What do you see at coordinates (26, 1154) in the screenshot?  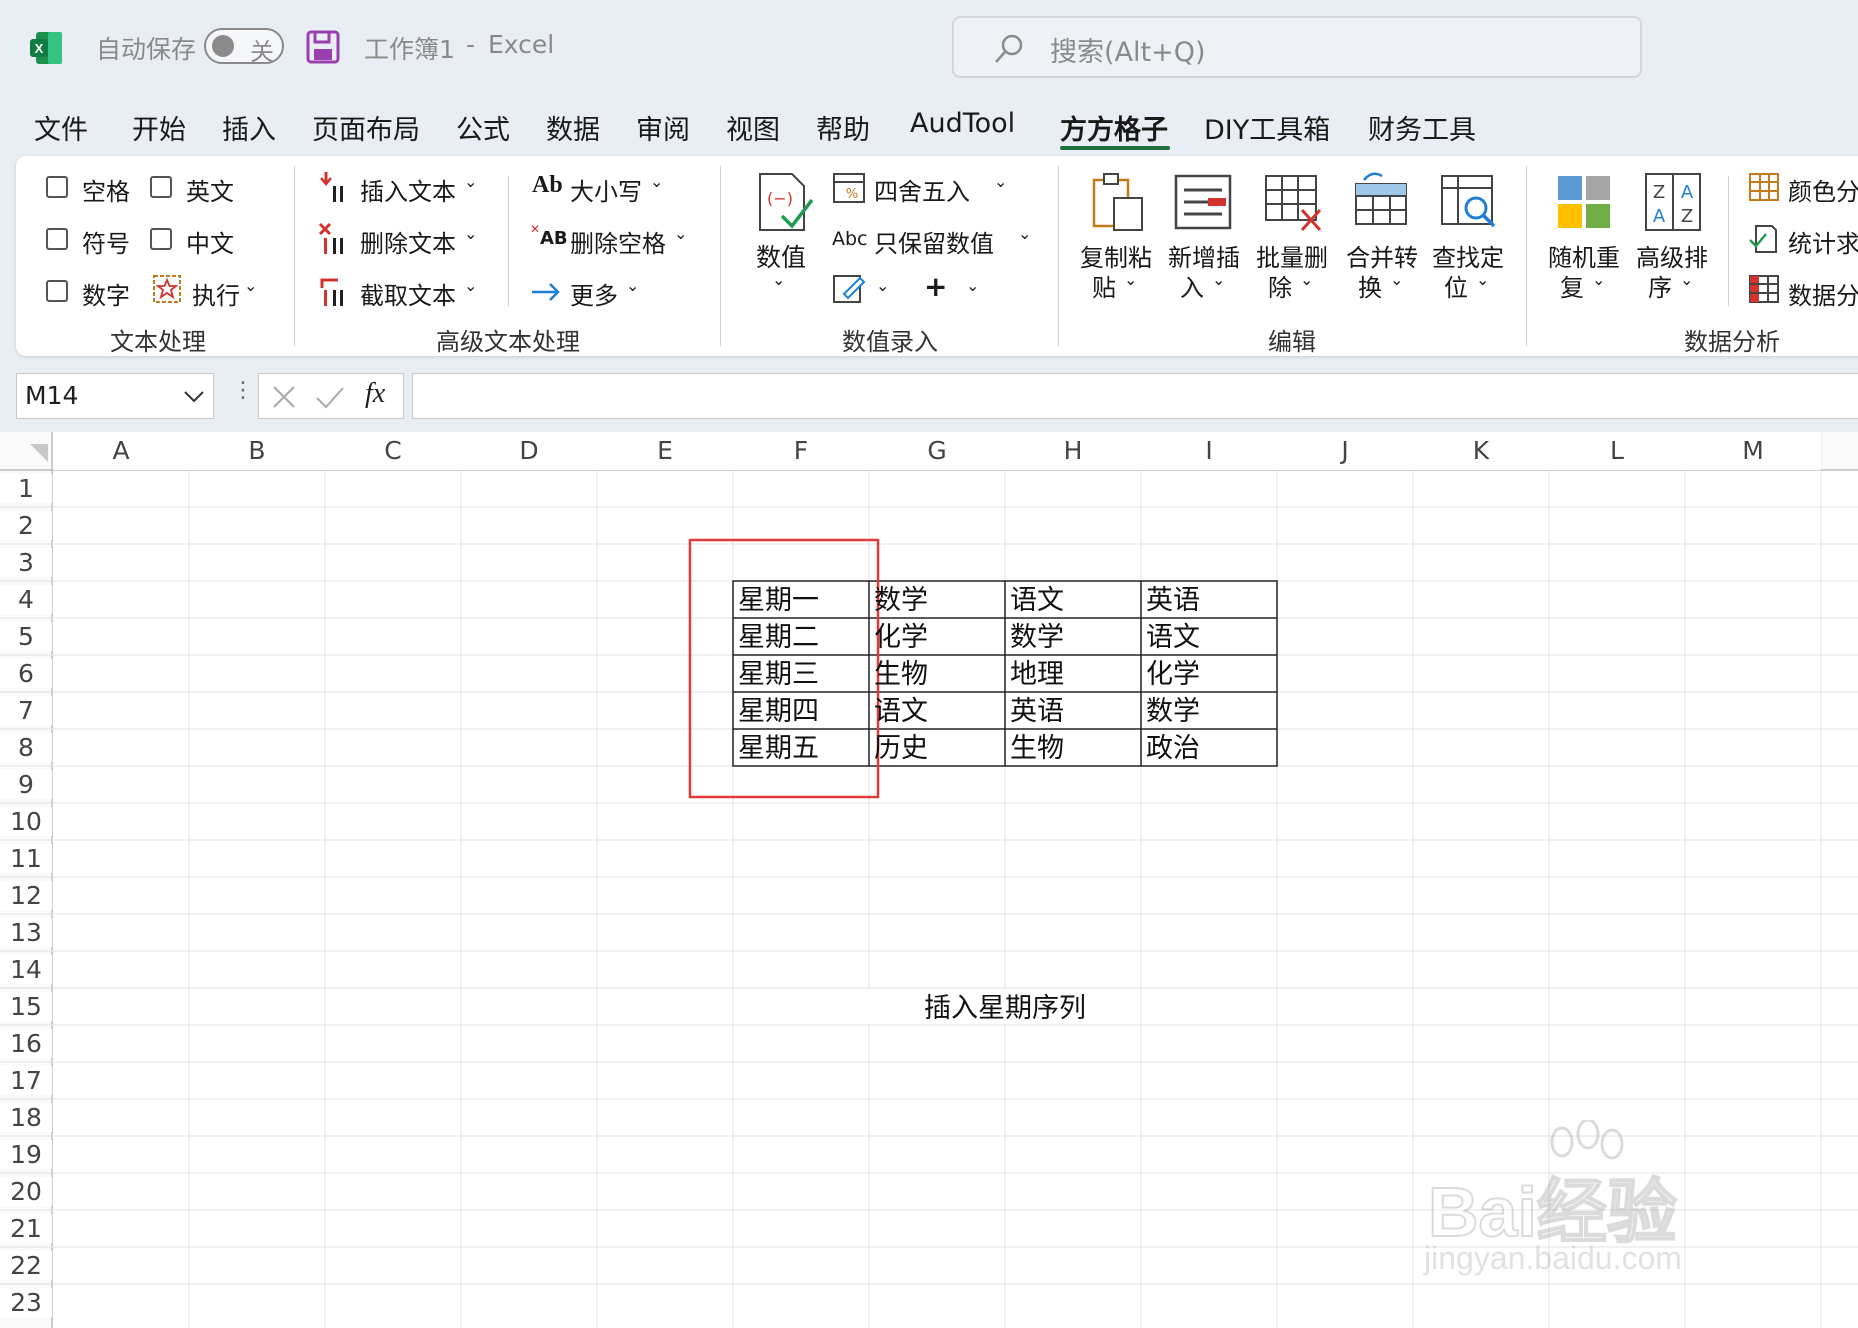 I see `row-header: 19` at bounding box center [26, 1154].